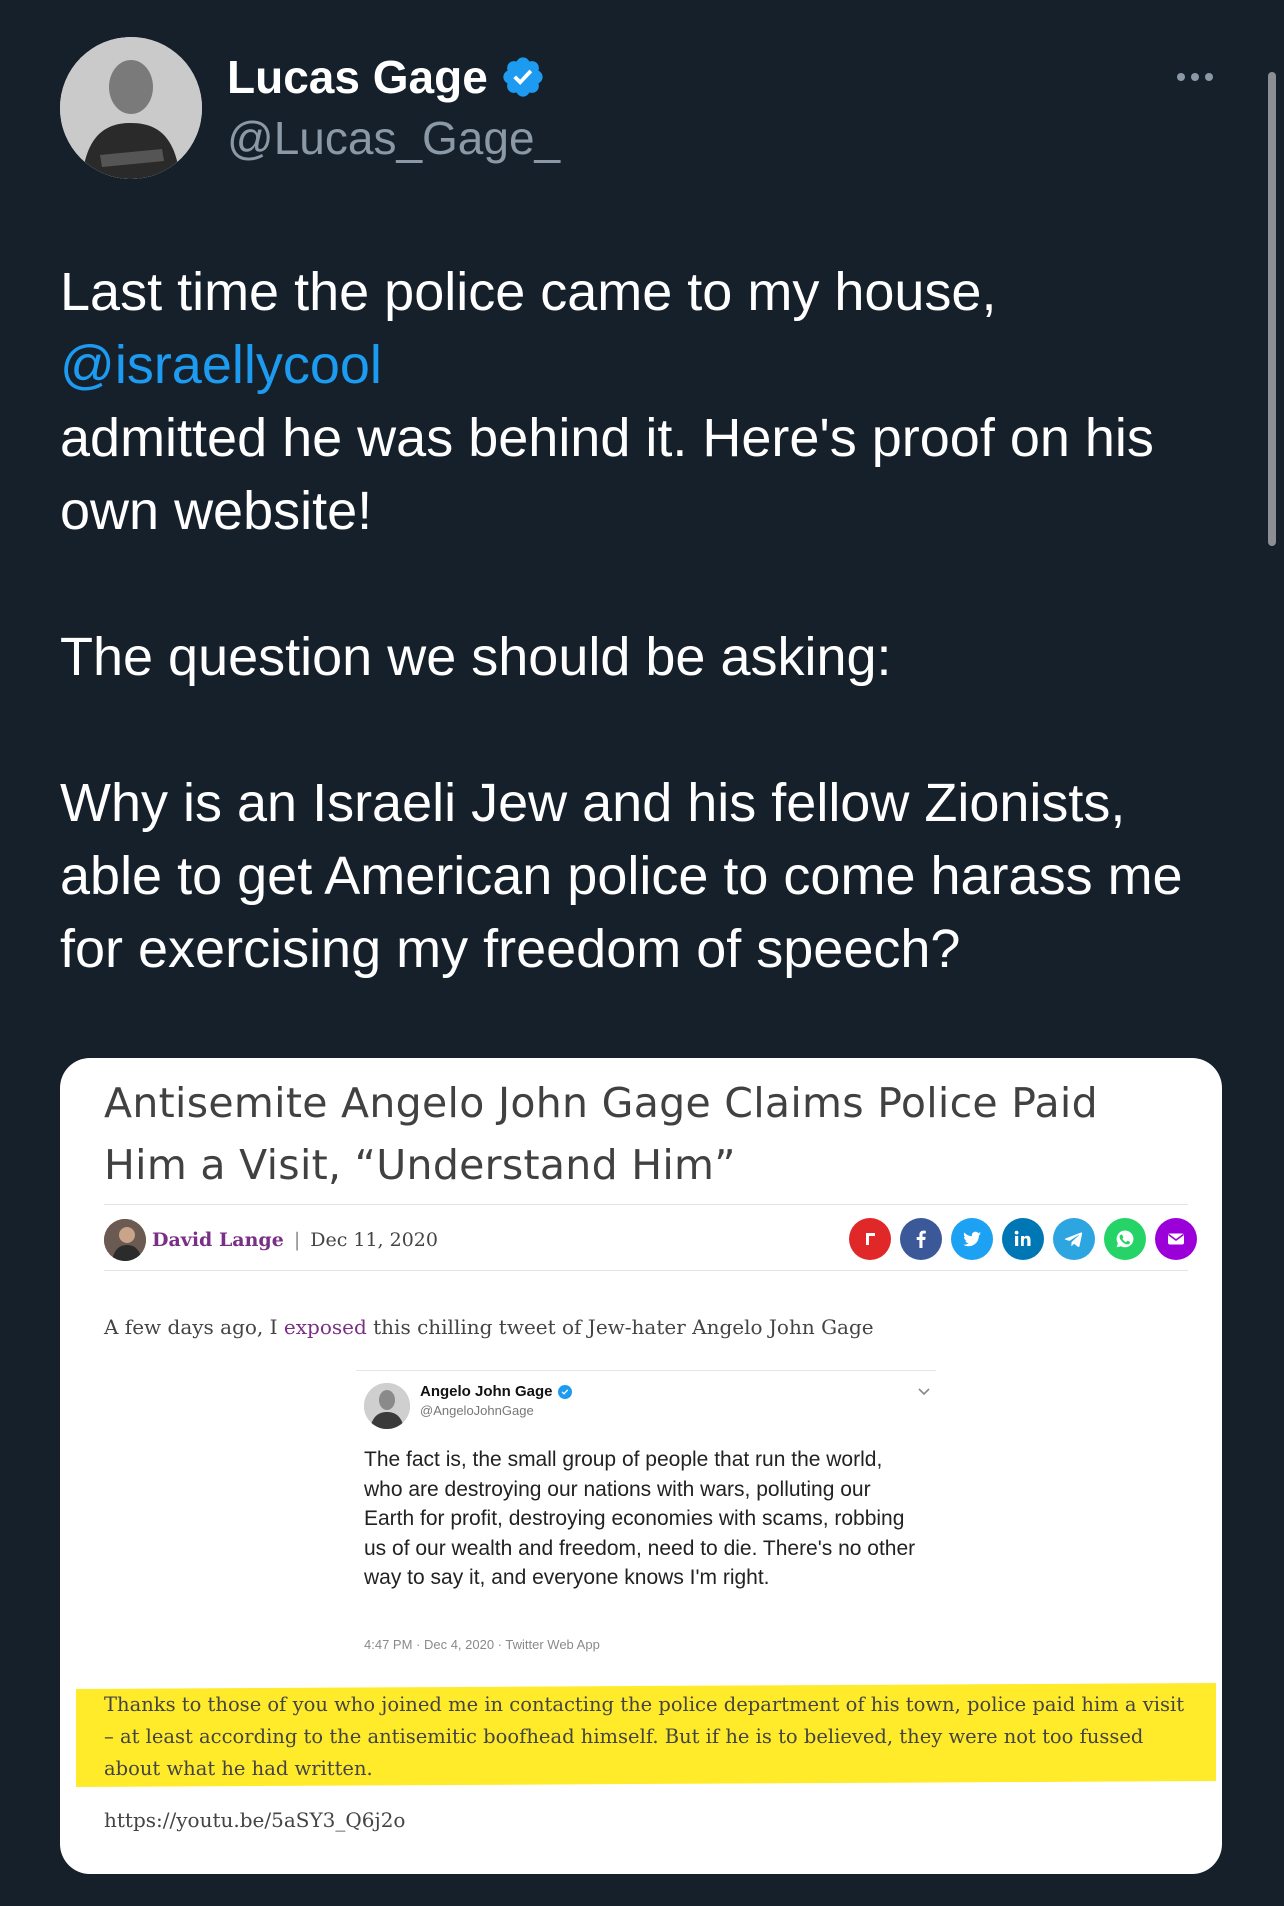 The width and height of the screenshot is (1284, 1906). What do you see at coordinates (1023, 1239) in the screenshot?
I see `linkedin-icon` at bounding box center [1023, 1239].